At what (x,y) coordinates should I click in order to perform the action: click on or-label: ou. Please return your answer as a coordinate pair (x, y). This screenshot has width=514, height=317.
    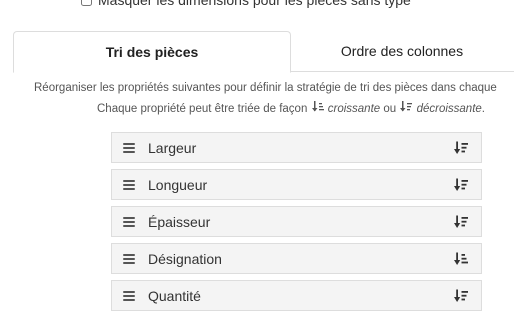
    Looking at the image, I should click on (390, 109).